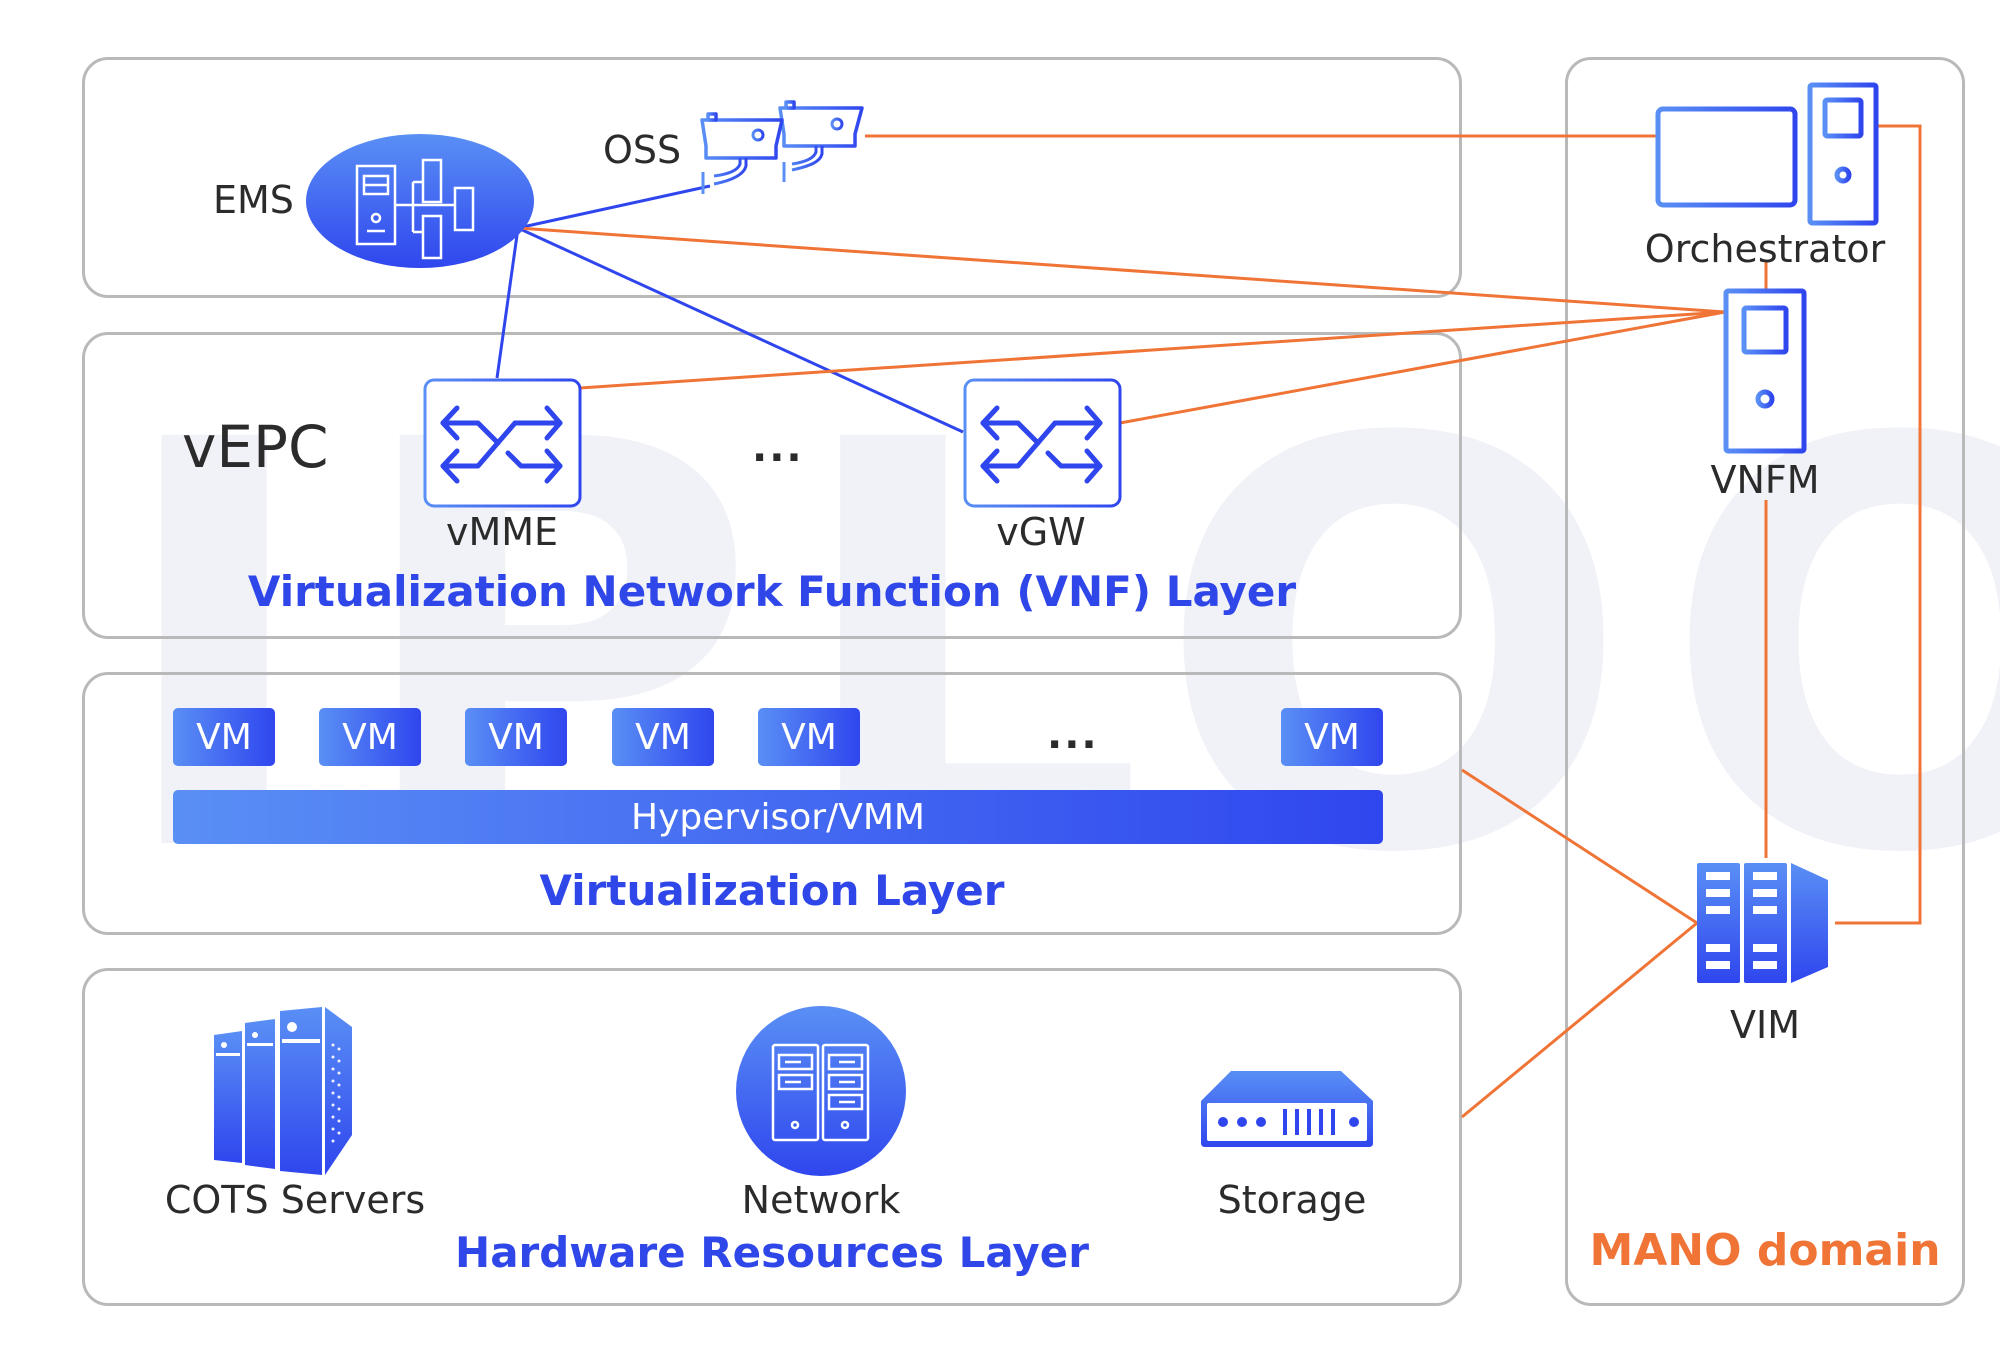  I want to click on mano-domain-title: MANO domain, so click(1765, 1250).